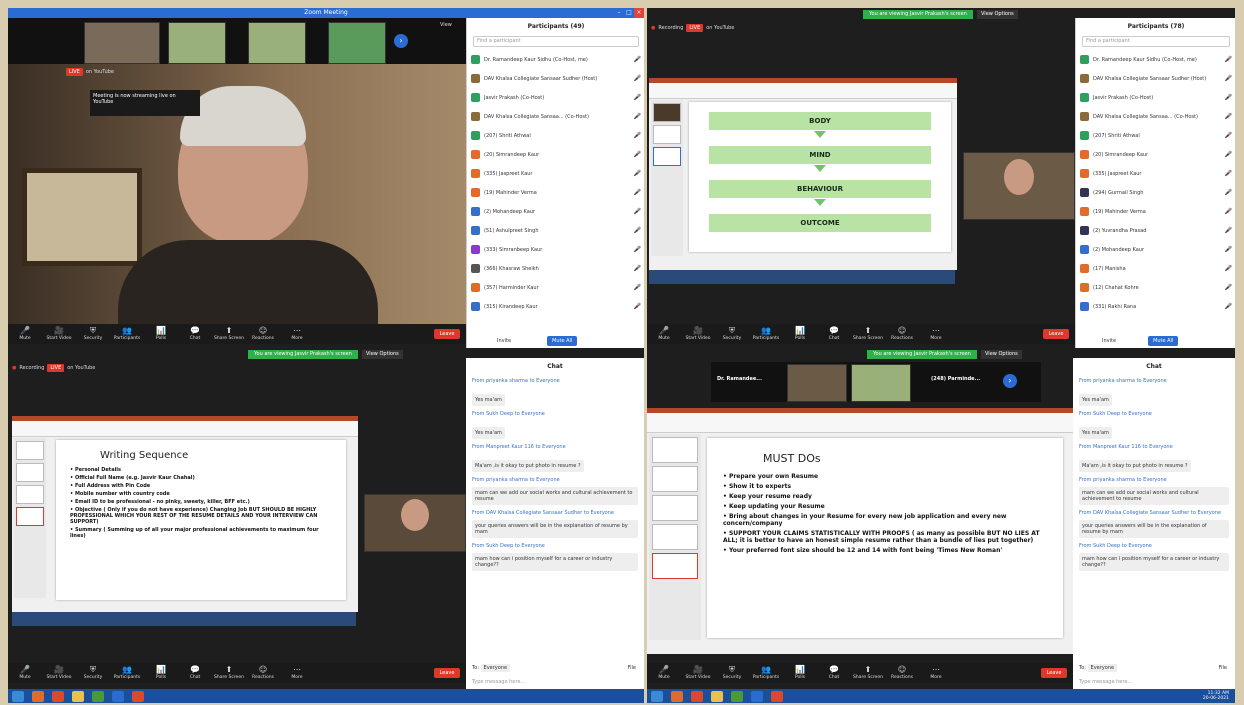 The width and height of the screenshot is (1244, 705). I want to click on firefox-icon, so click(677, 696).